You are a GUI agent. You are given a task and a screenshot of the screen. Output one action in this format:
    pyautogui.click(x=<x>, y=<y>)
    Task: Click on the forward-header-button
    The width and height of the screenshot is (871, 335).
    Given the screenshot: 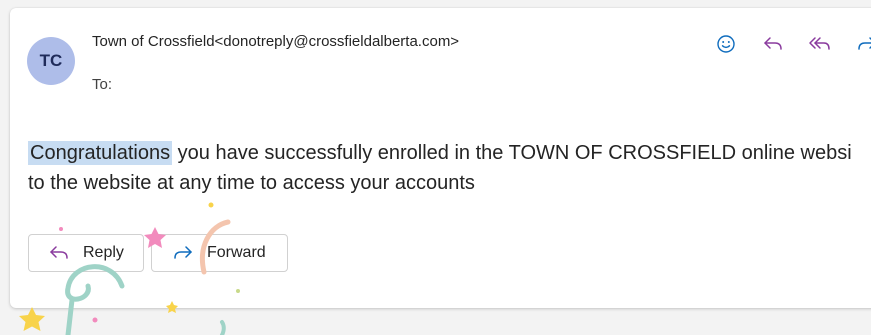 What is the action you would take?
    pyautogui.click(x=857, y=44)
    